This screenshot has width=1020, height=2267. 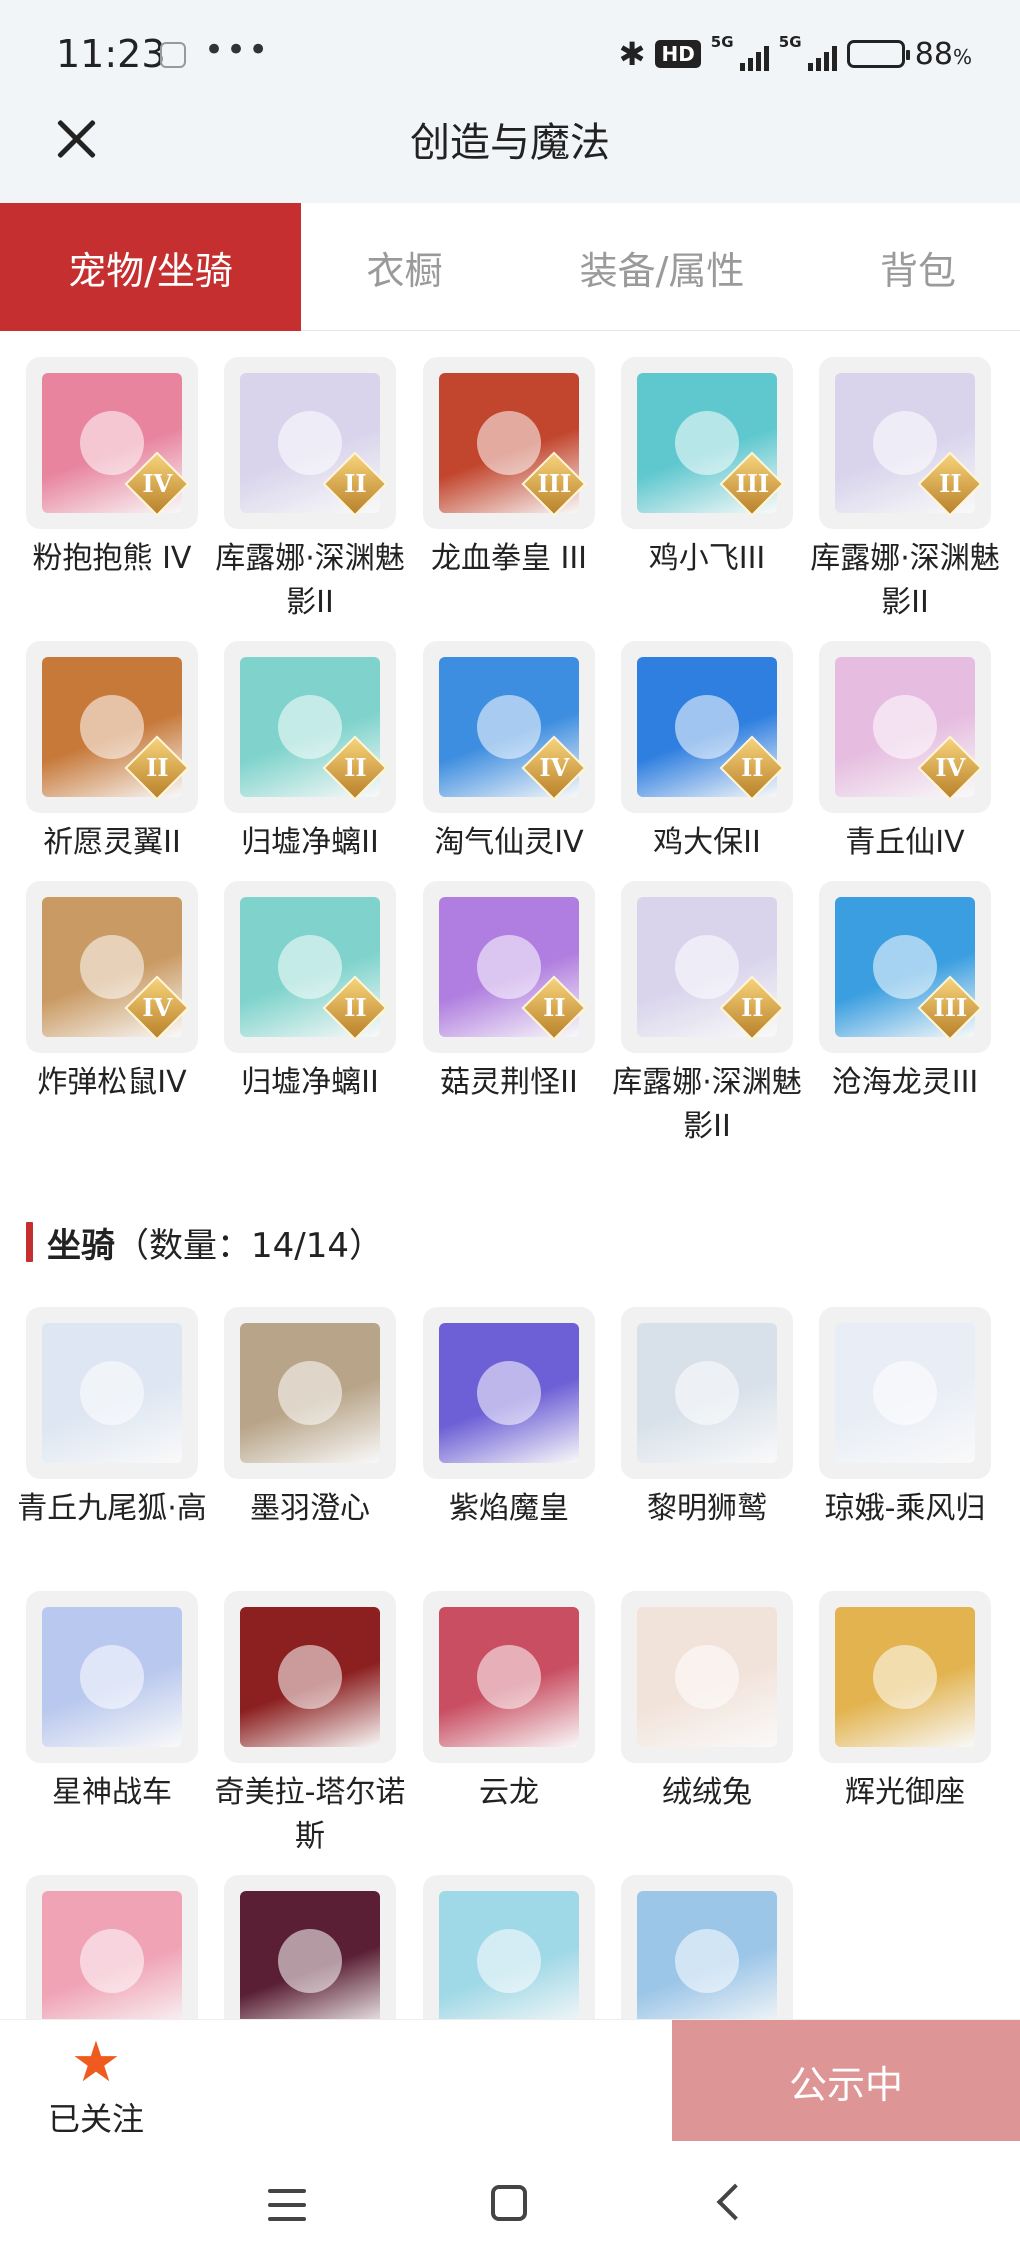 I want to click on pet-card: IV 青丘仙IV, so click(x=905, y=753).